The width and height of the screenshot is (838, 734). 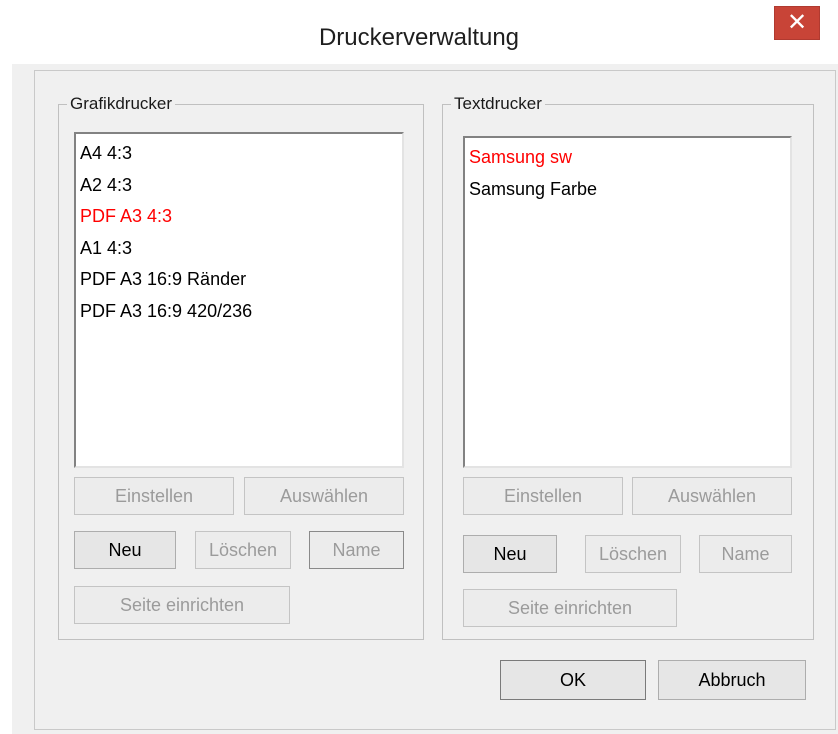 I want to click on text-name-button: Name, so click(x=745, y=554).